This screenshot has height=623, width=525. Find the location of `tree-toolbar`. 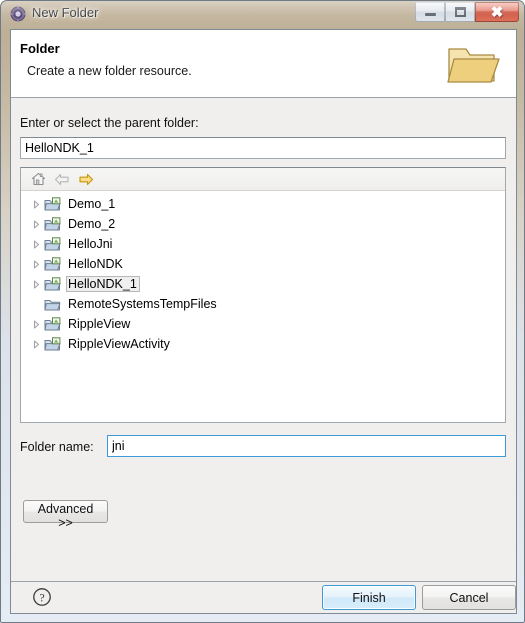

tree-toolbar is located at coordinates (263, 179).